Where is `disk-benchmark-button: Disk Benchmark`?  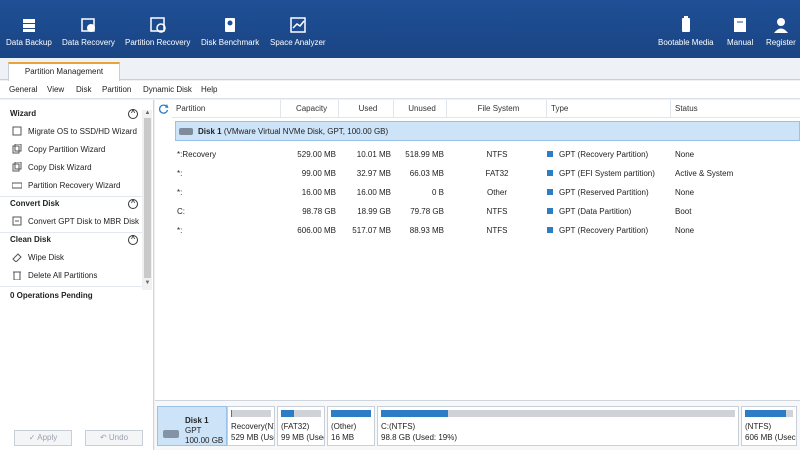
disk-benchmark-button: Disk Benchmark is located at coordinates (230, 31).